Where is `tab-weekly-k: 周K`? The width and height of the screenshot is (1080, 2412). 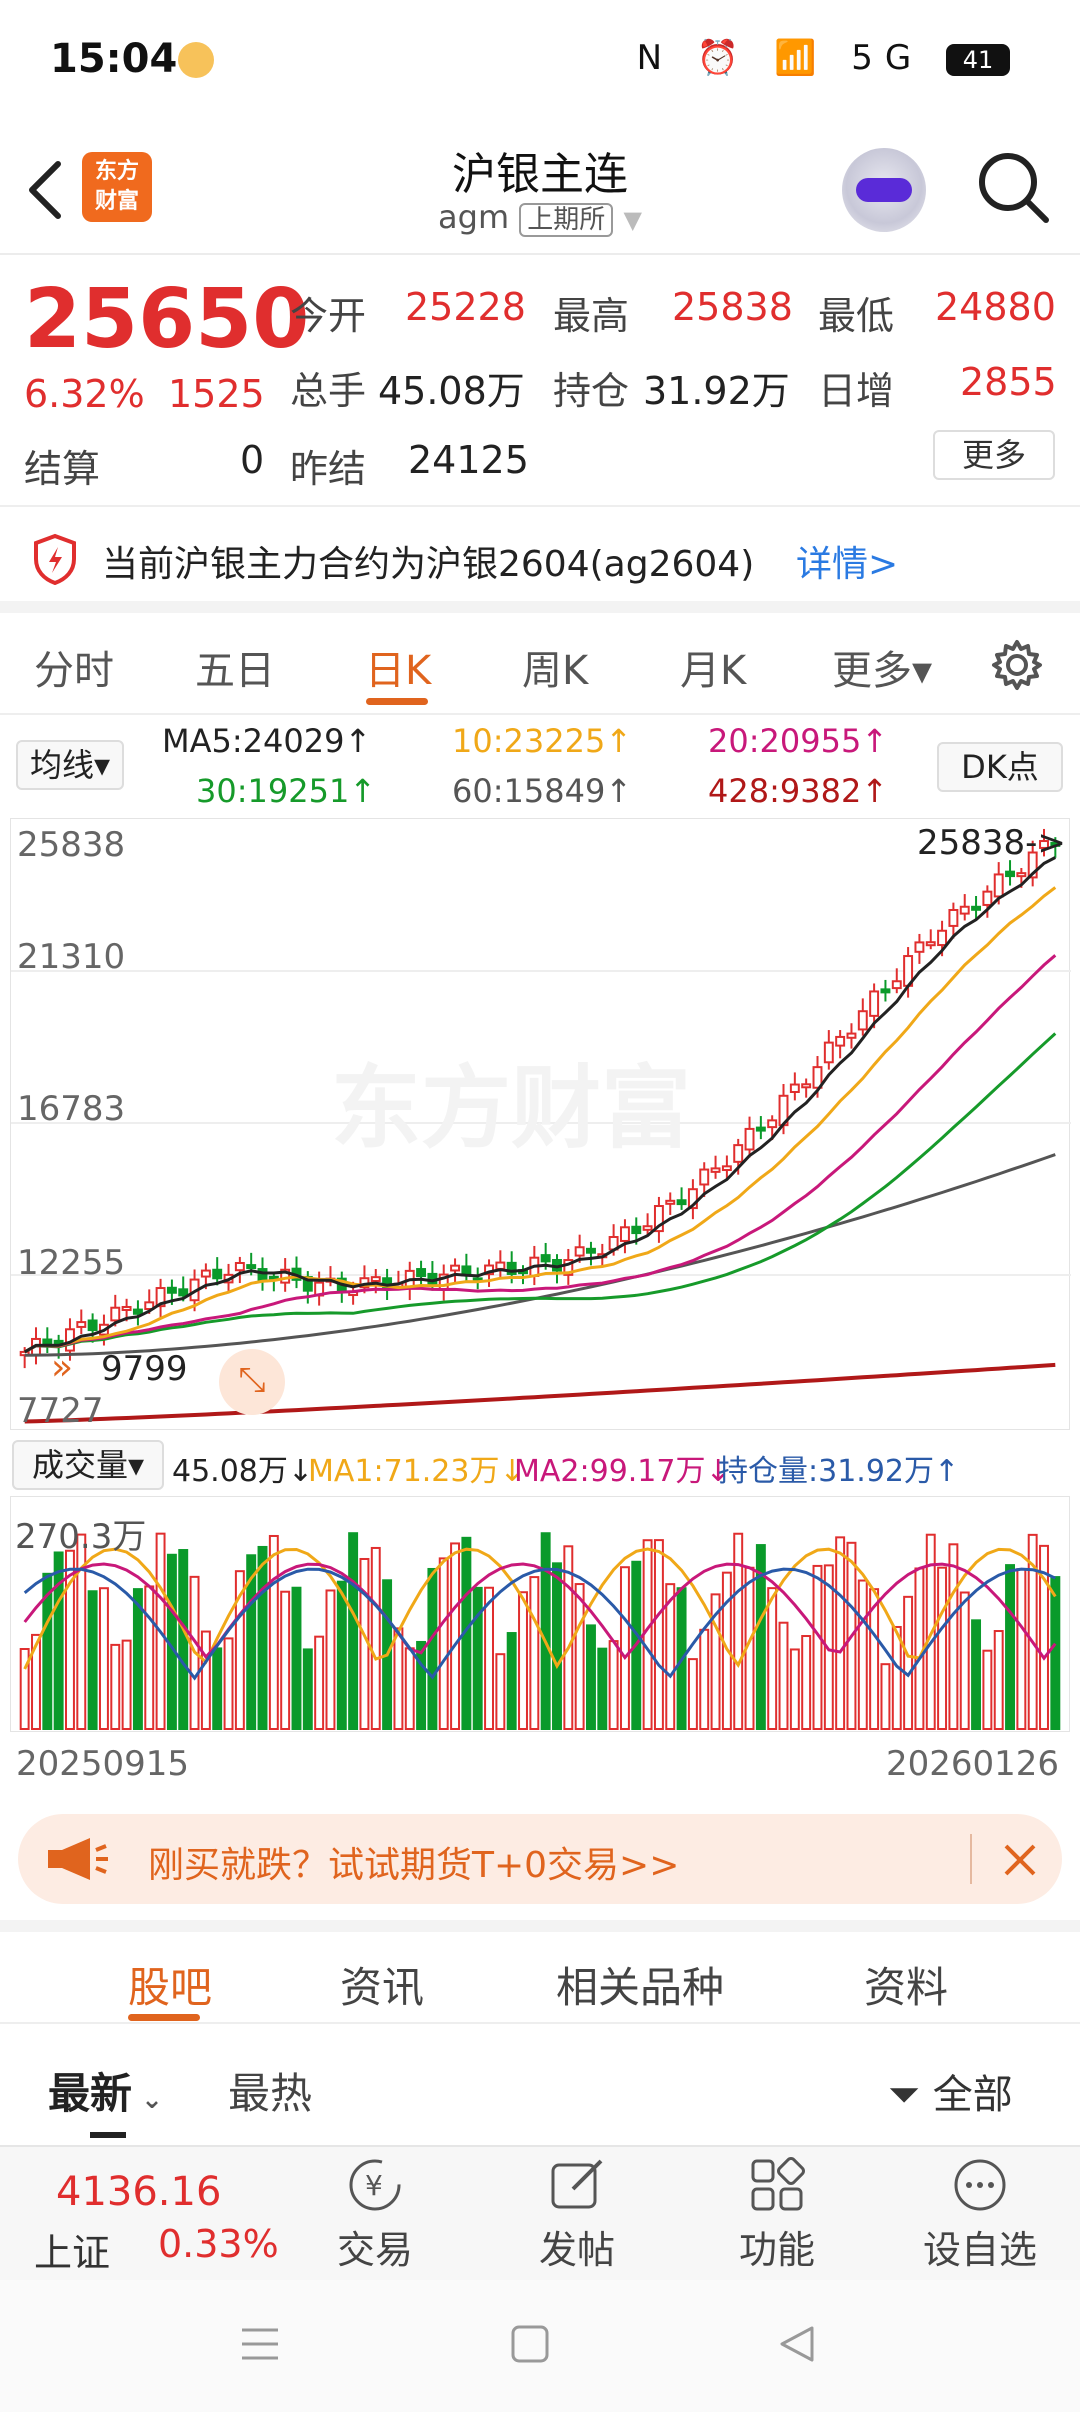
tab-weekly-k: 周K is located at coordinates (555, 667).